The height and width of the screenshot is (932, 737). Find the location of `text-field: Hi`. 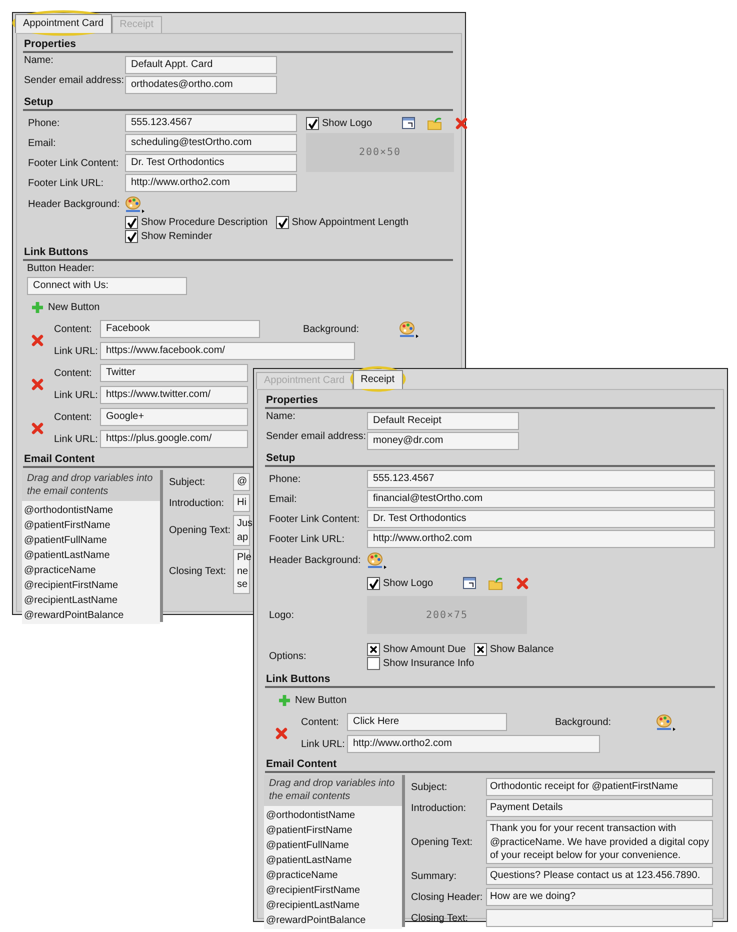

text-field: Hi is located at coordinates (241, 503).